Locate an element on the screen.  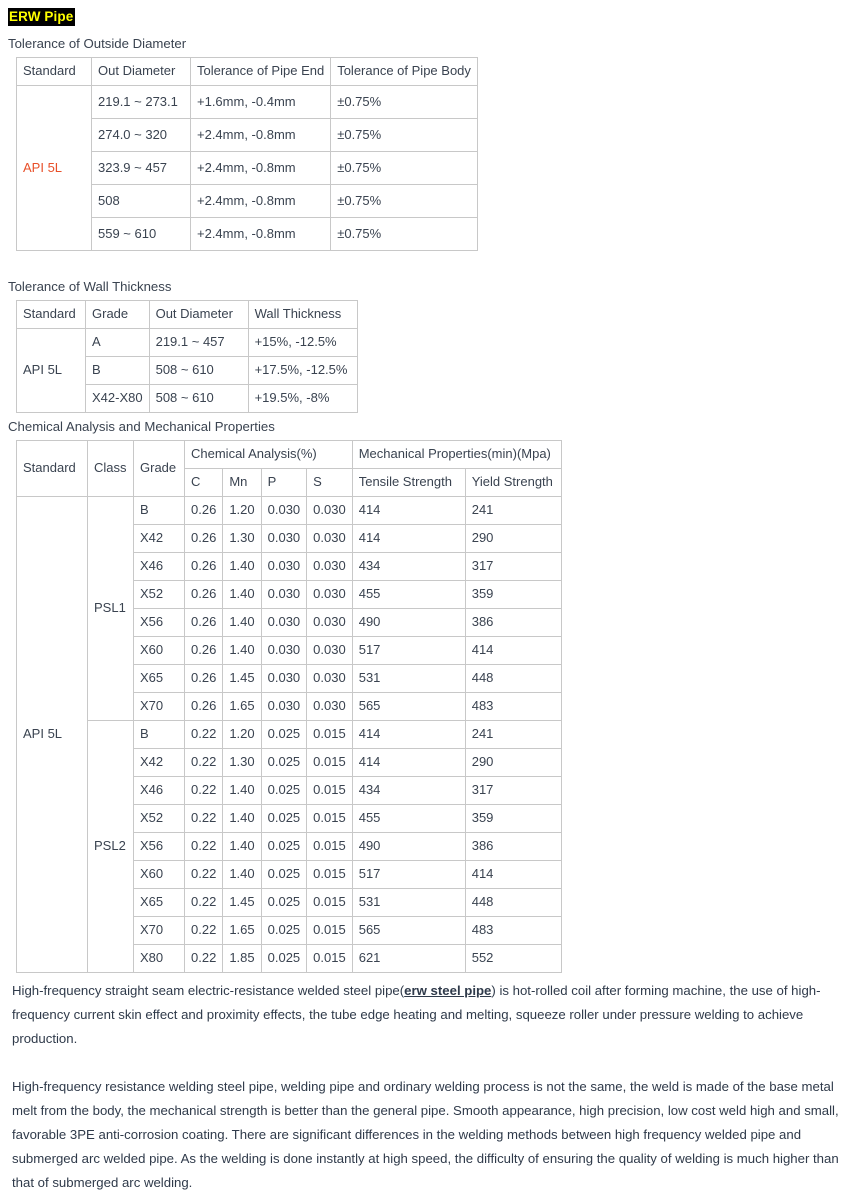
cell-yield-strength: 241 is located at coordinates (513, 510).